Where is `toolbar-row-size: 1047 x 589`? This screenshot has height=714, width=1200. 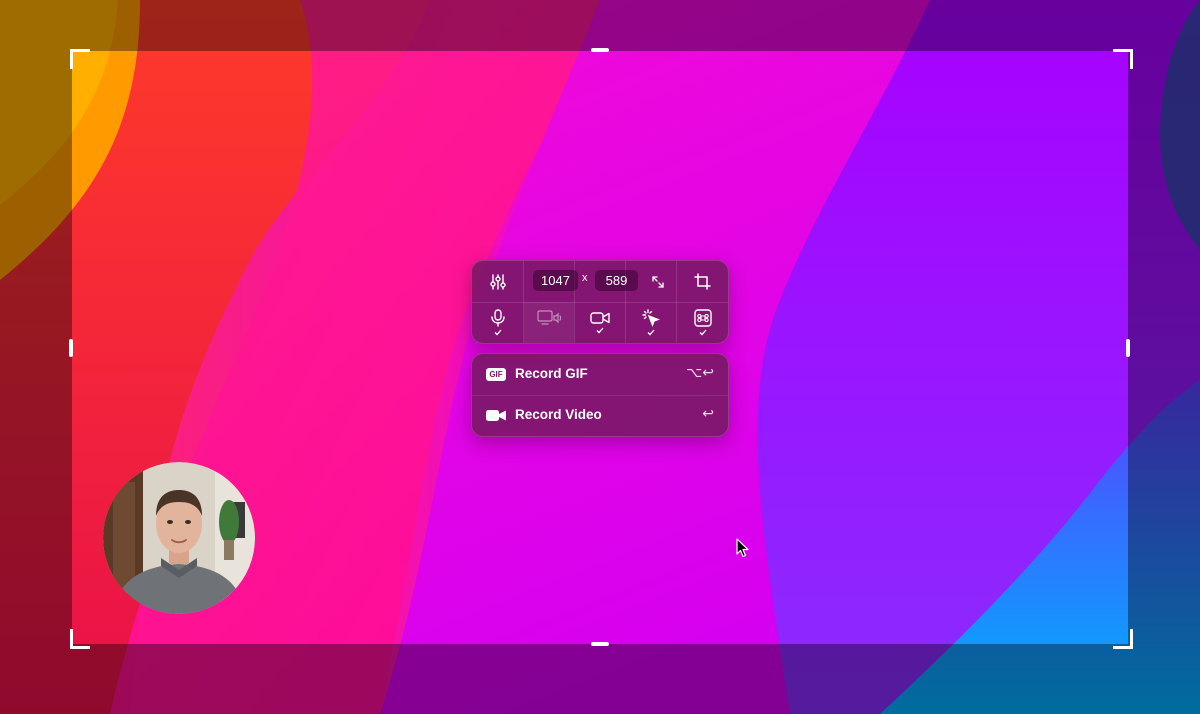 toolbar-row-size: 1047 x 589 is located at coordinates (600, 282).